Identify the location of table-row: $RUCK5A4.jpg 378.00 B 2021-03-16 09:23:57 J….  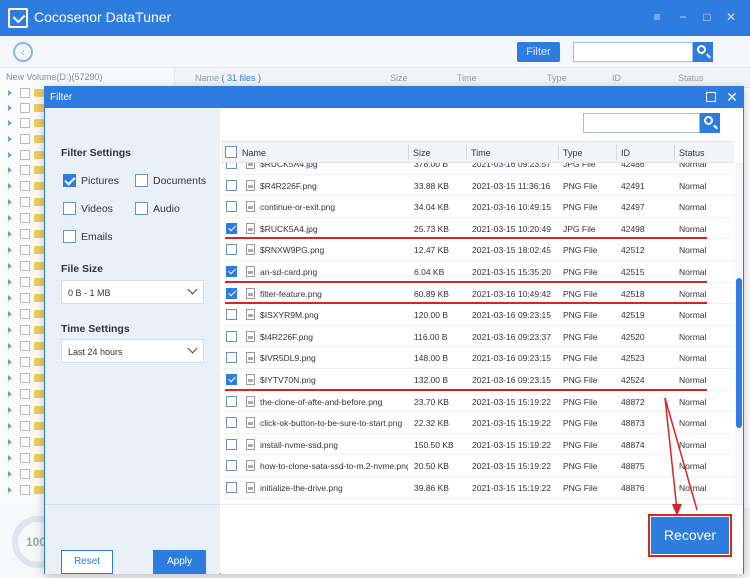
(477, 169).